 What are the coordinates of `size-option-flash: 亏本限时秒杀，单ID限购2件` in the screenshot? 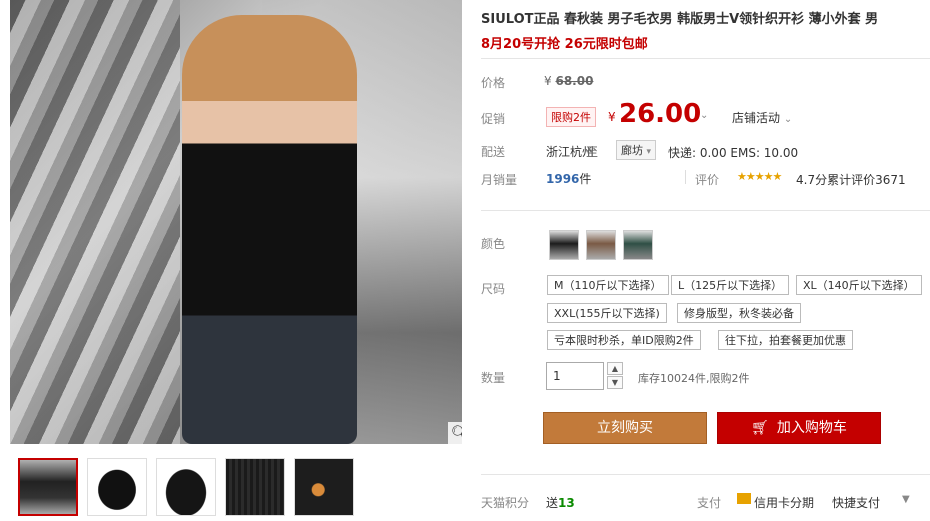 It's located at (624, 340).